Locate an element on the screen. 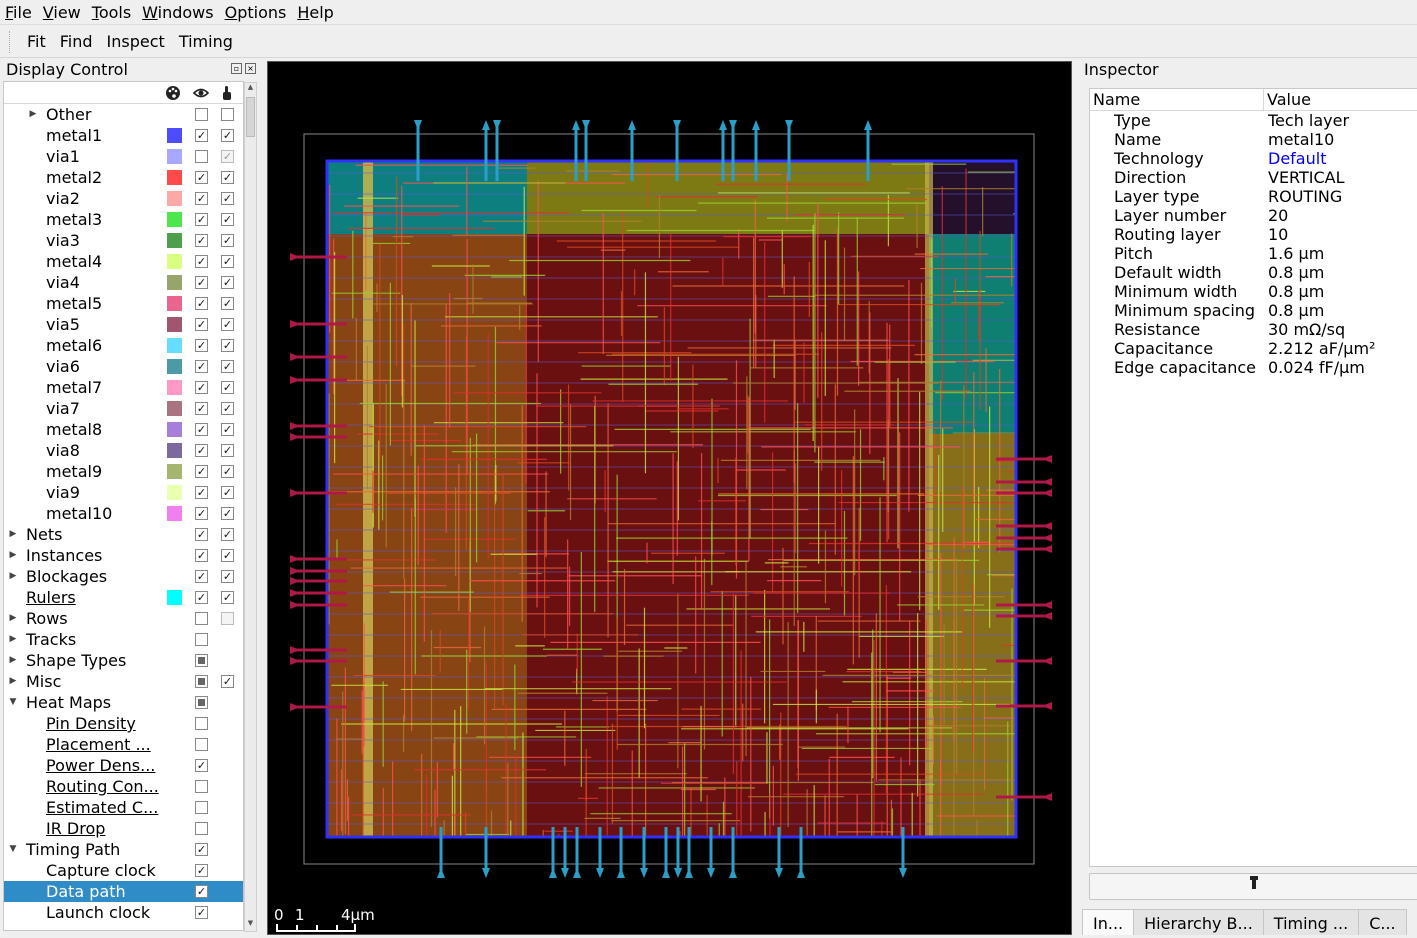 This screenshot has height=938, width=1417. tree-row-instances: ▶ Instances ✓ ✓ is located at coordinates (123, 555).